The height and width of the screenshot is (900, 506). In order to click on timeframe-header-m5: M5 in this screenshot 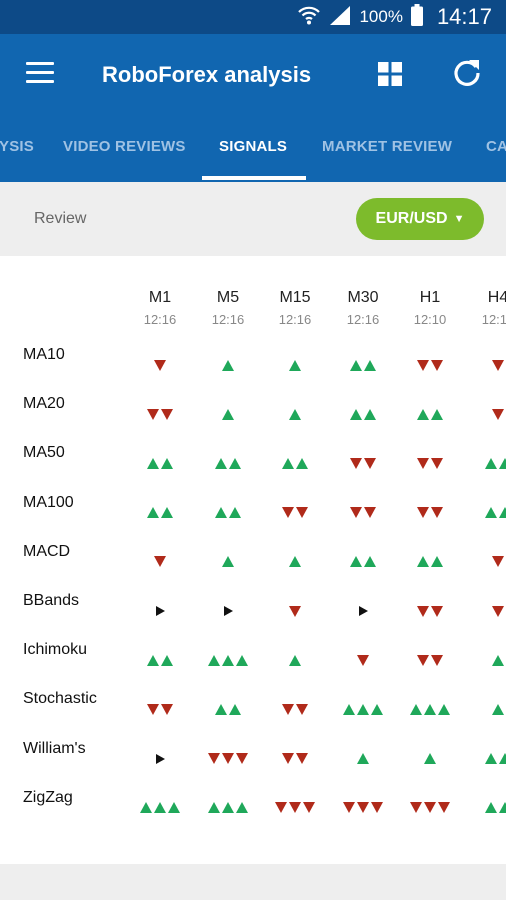, I will do `click(228, 297)`.